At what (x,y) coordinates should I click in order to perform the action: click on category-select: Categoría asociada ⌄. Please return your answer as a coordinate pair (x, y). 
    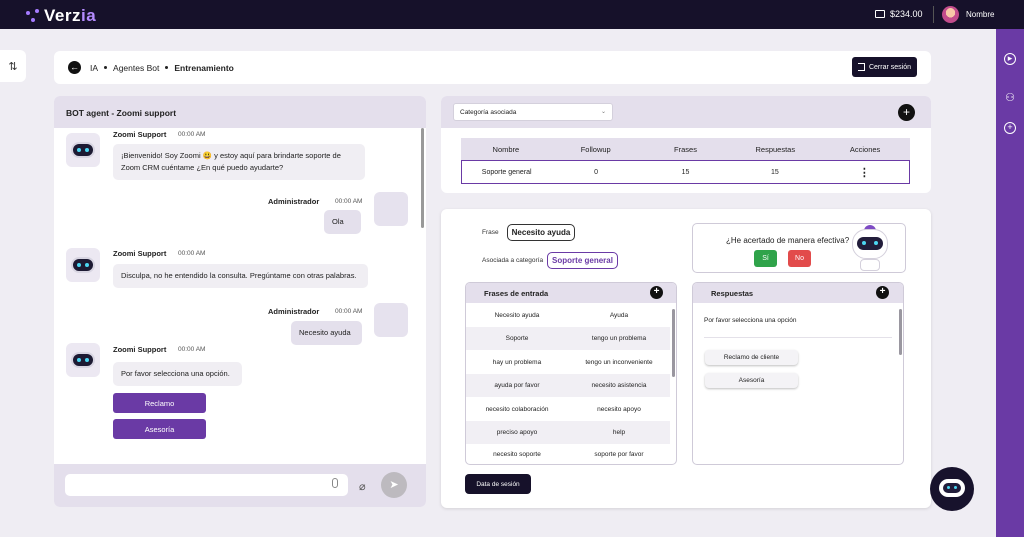
    Looking at the image, I should click on (533, 112).